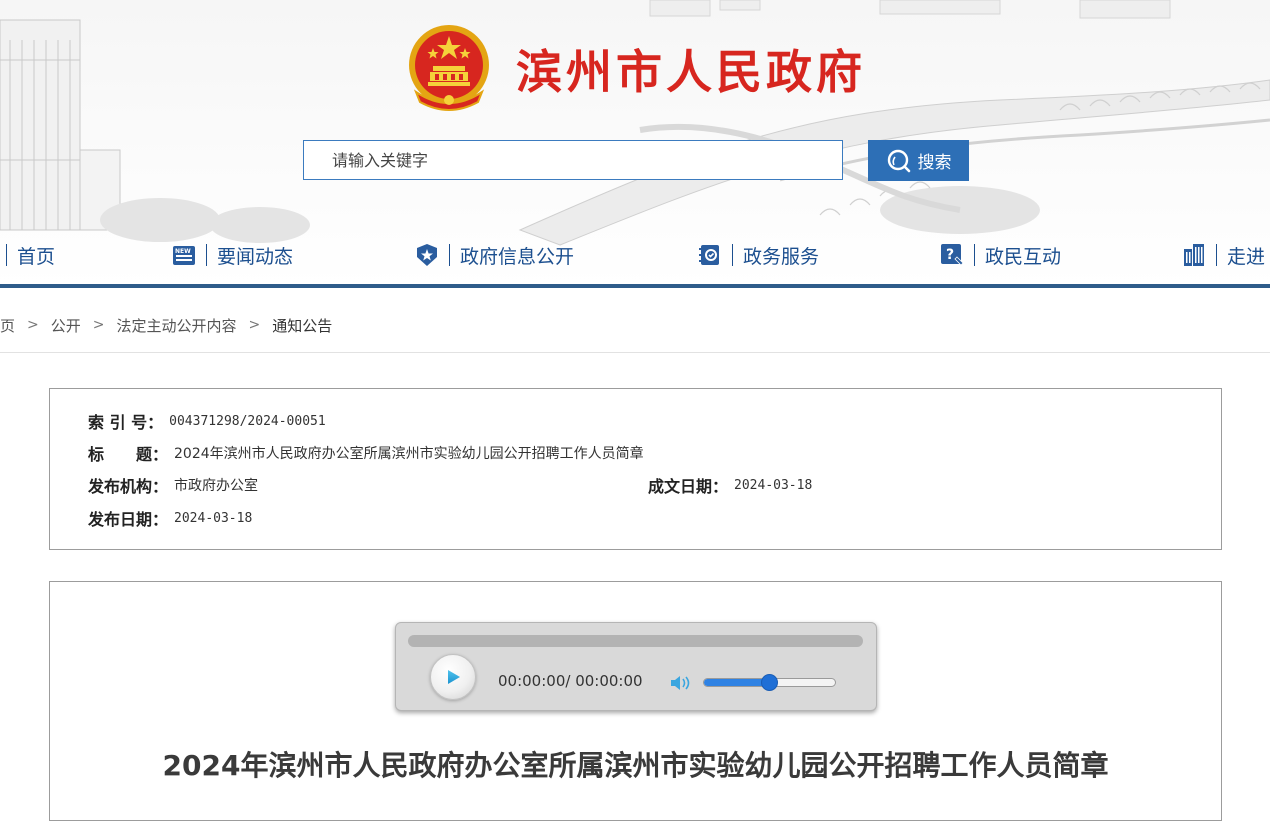 This screenshot has height=821, width=1270. What do you see at coordinates (128, 486) in the screenshot?
I see `meta-publisher-label: 发布机构：` at bounding box center [128, 486].